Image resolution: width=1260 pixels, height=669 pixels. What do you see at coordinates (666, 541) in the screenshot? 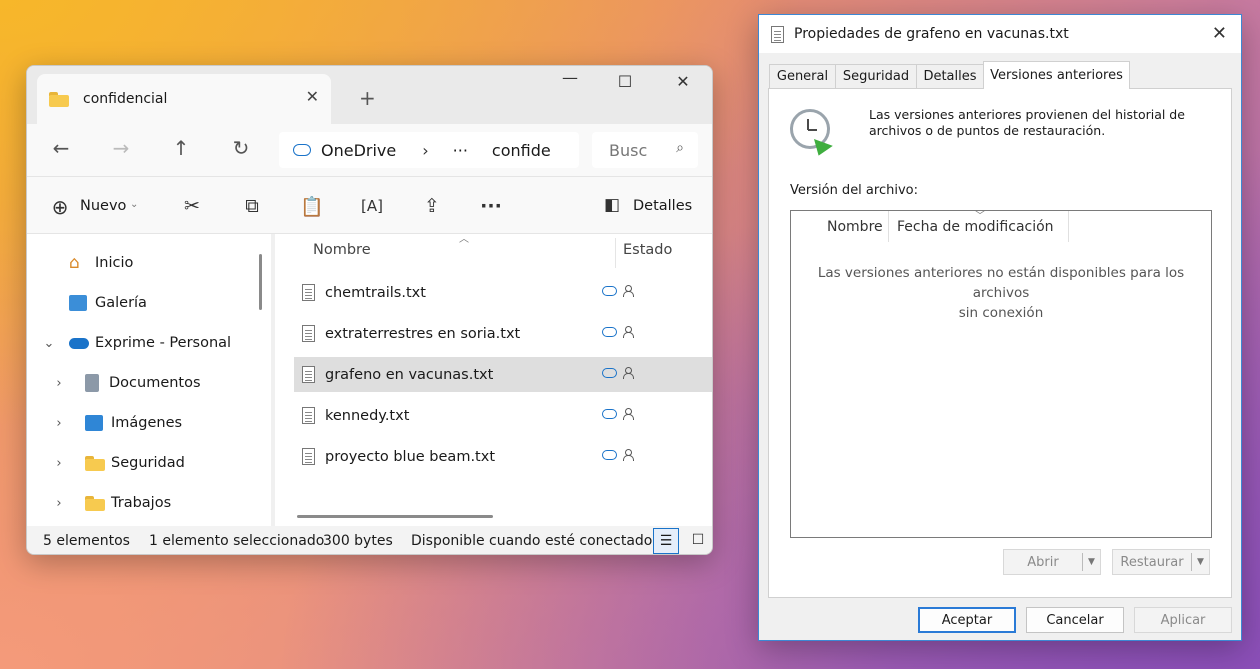
I see `details-view-icon: ☰` at bounding box center [666, 541].